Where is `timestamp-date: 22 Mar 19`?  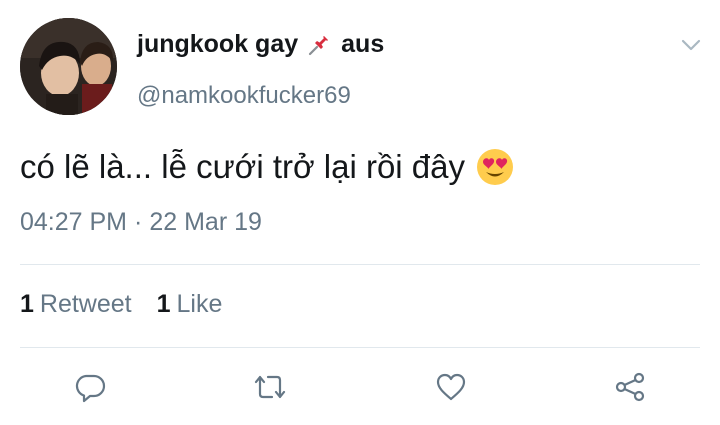
timestamp-date: 22 Mar 19 is located at coordinates (205, 222).